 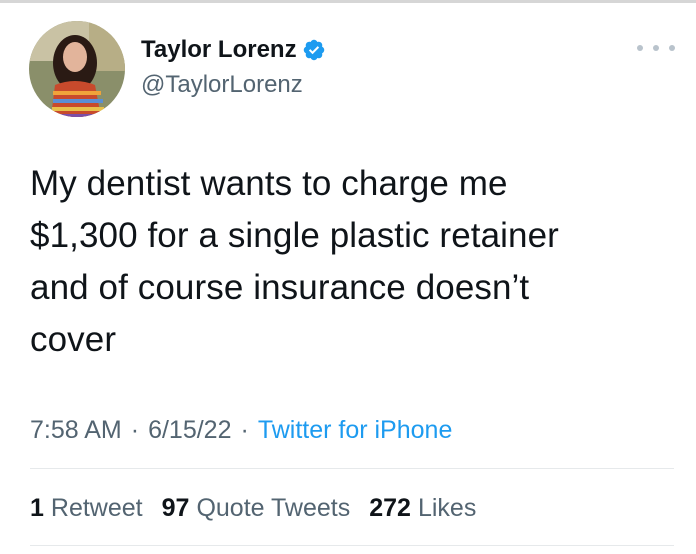 I want to click on retweets-stat: 1 Retweet, so click(x=86, y=508).